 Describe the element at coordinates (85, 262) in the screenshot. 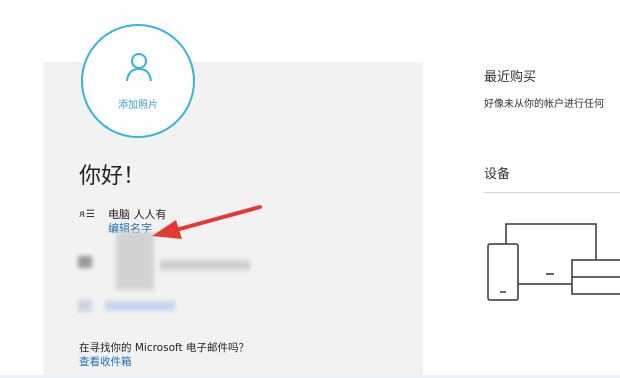

I see `redacted-icon` at that location.